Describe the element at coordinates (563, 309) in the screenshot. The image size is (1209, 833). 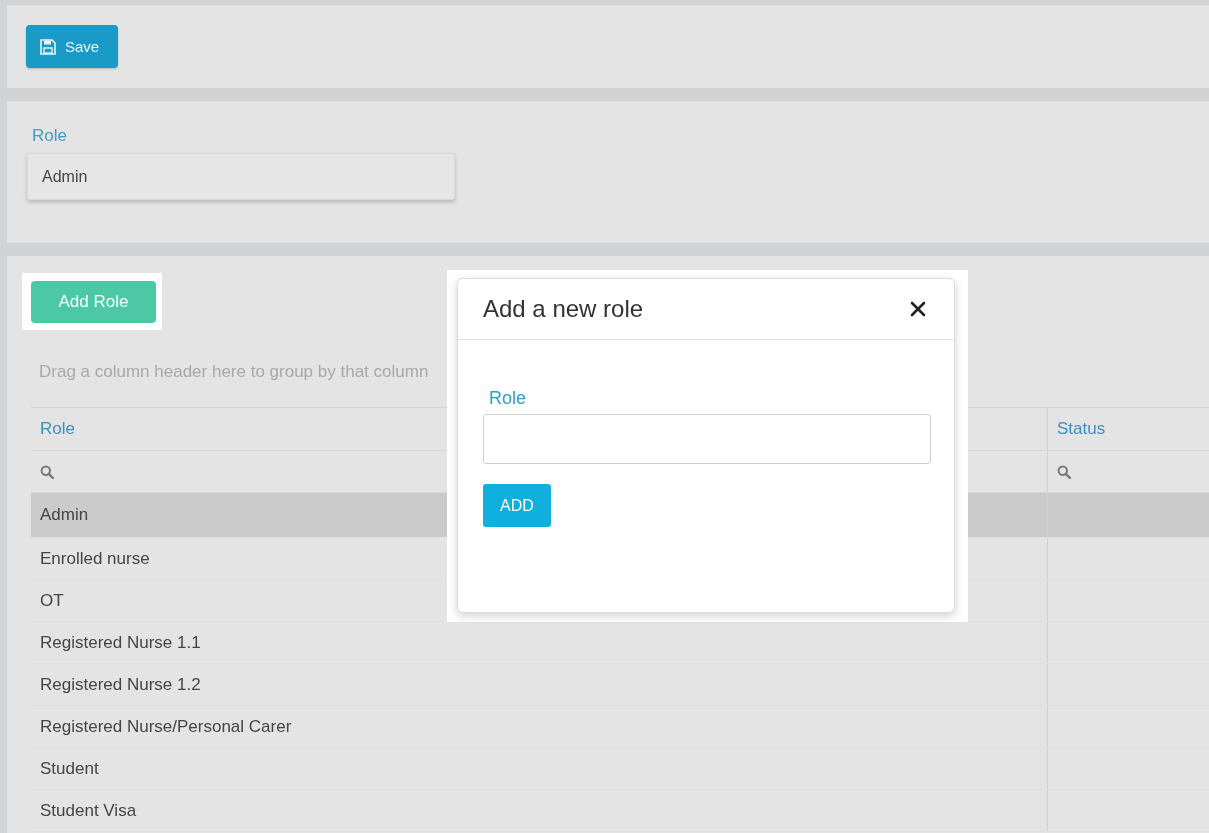
I see `dialog-title: Add a new role` at that location.